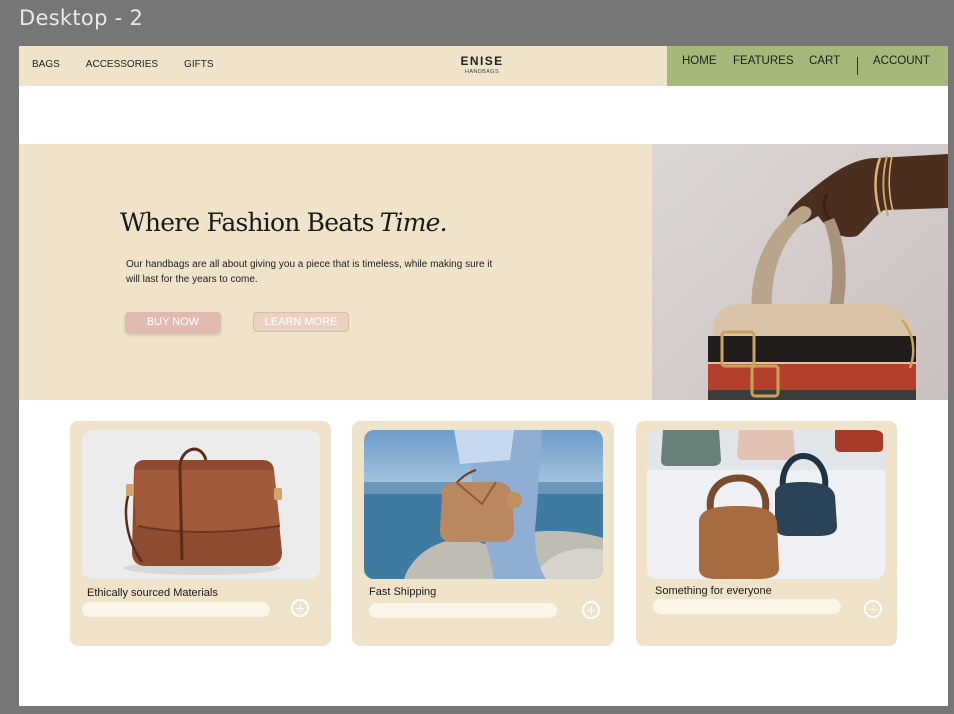 The image size is (954, 714). I want to click on learn-more-button: LEARN MORE, so click(301, 322).